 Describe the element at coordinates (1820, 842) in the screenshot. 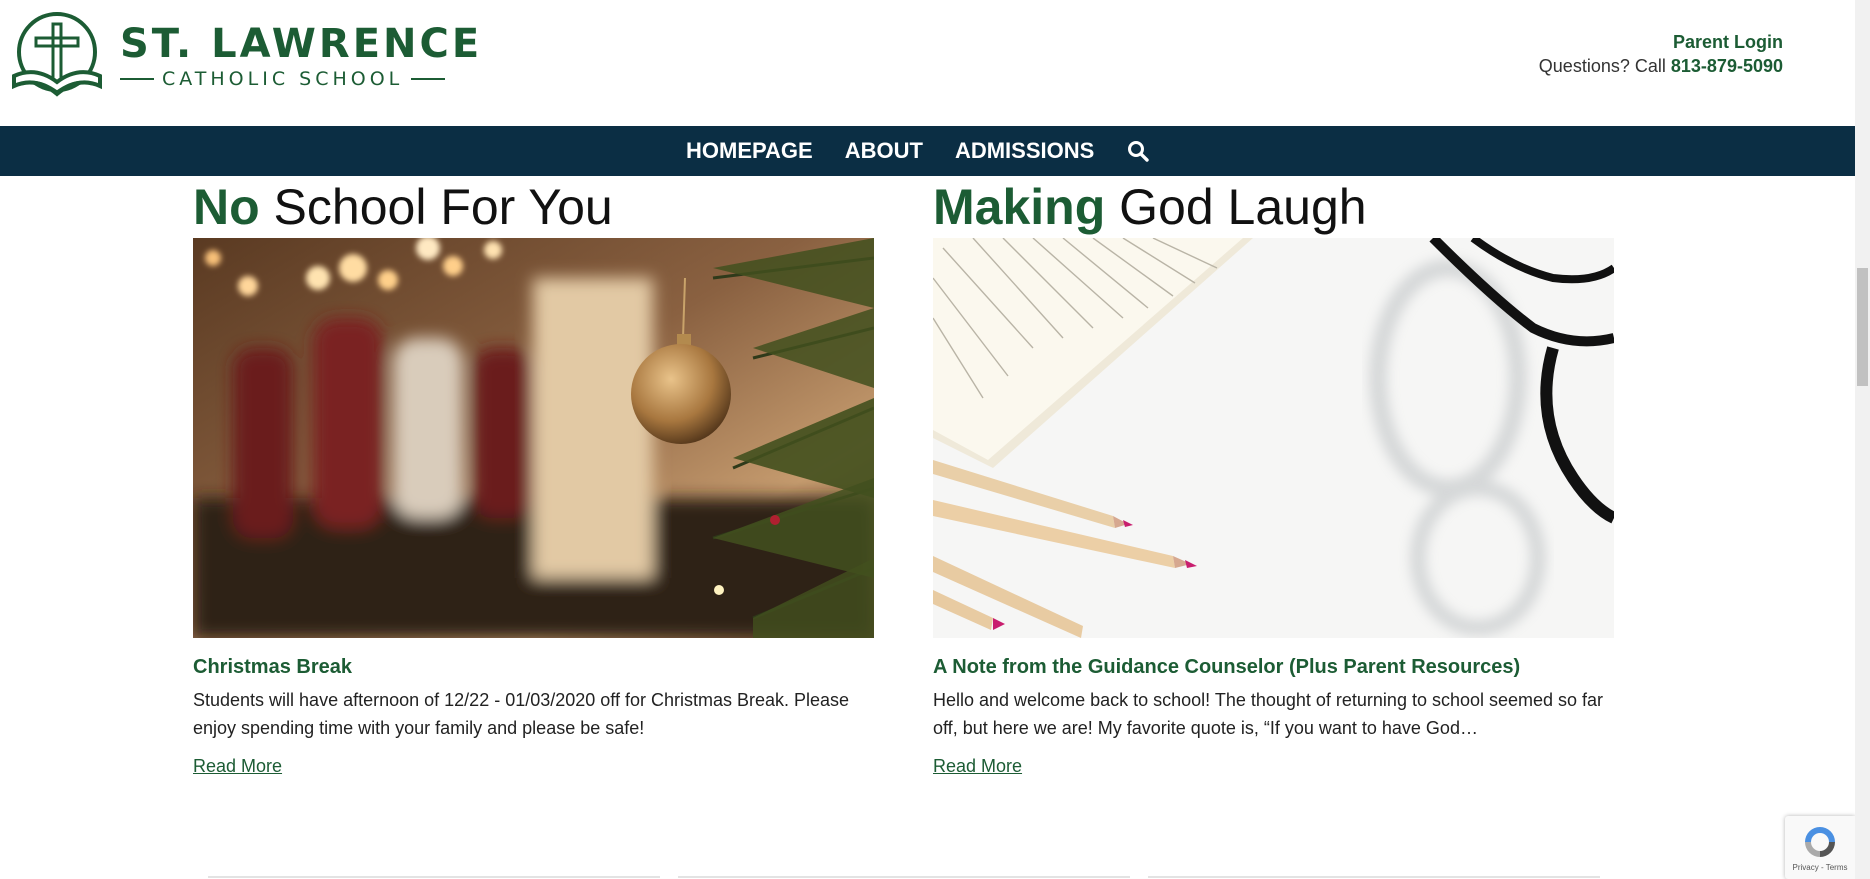

I see `recaptcha-icon` at that location.